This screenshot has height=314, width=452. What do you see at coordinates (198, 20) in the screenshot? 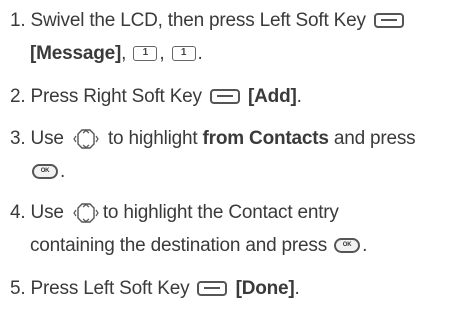
I see `step-text: Swivel the LCD, then press Left Soft Key` at bounding box center [198, 20].